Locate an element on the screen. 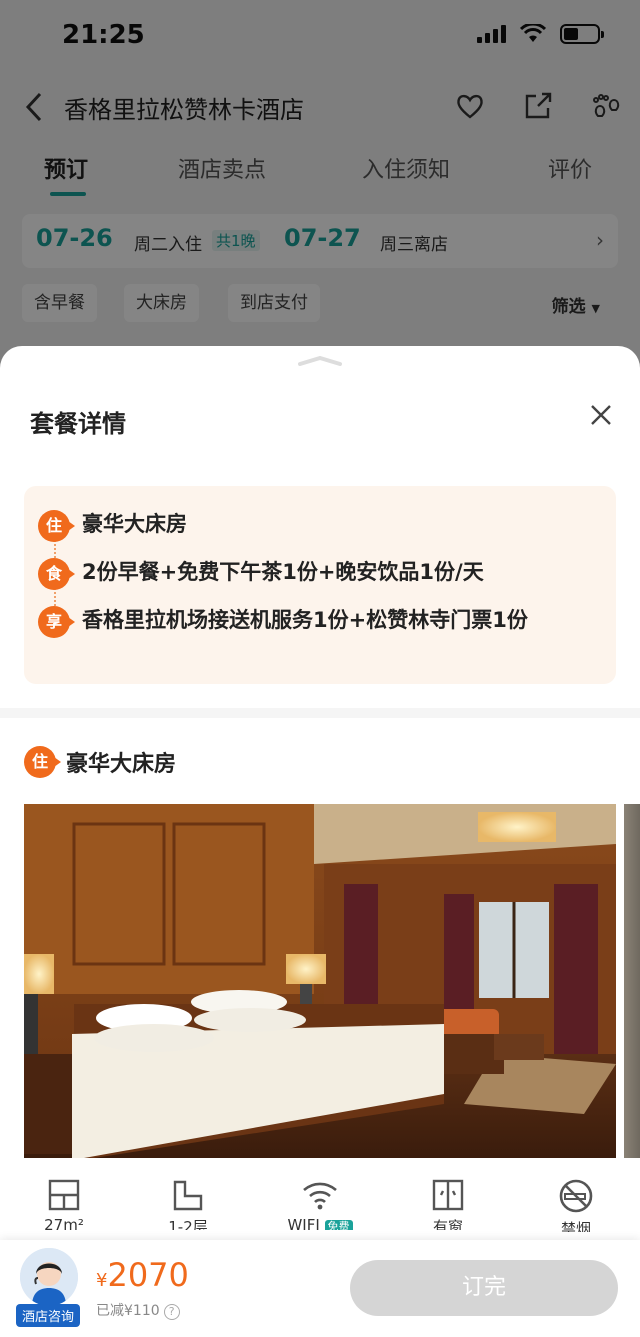 The image size is (640, 1337). package-item-perks: 享 香格里拉机场接送机服务1份+松赞林寺门票1份 is located at coordinates (320, 622).